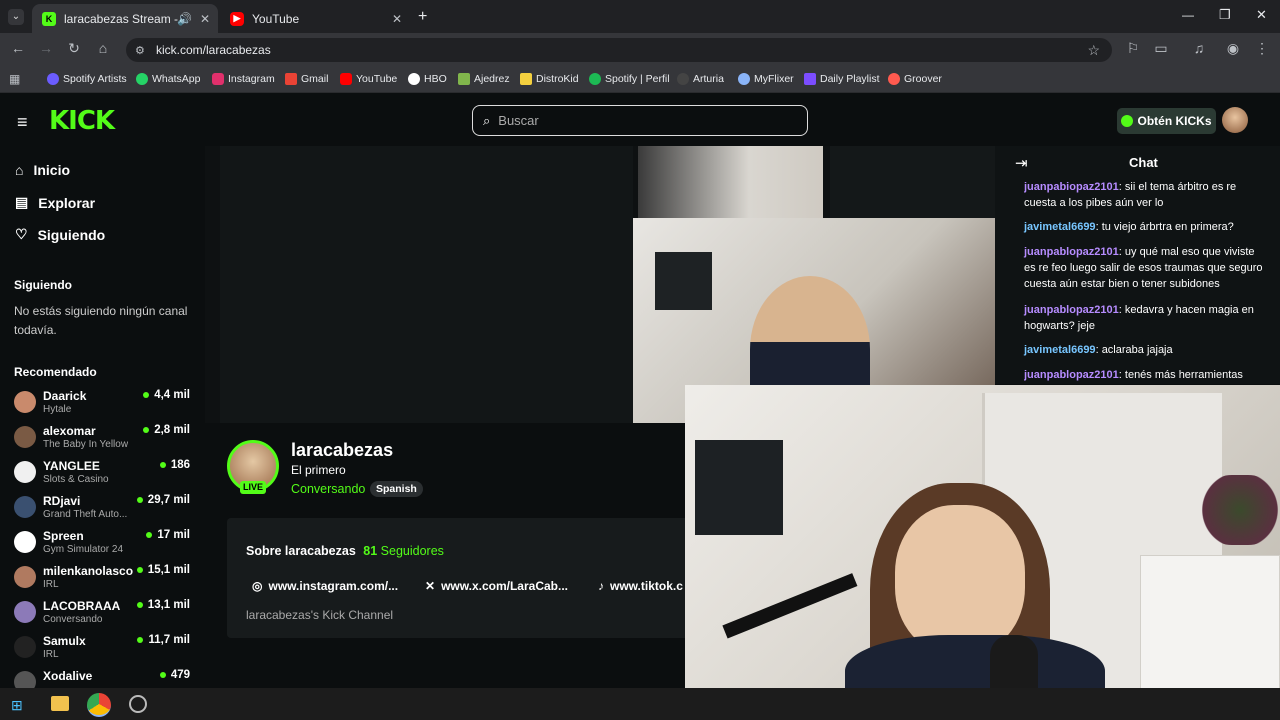  I want to click on bookmark-daily-playlist: Daily Playlist, so click(842, 79).